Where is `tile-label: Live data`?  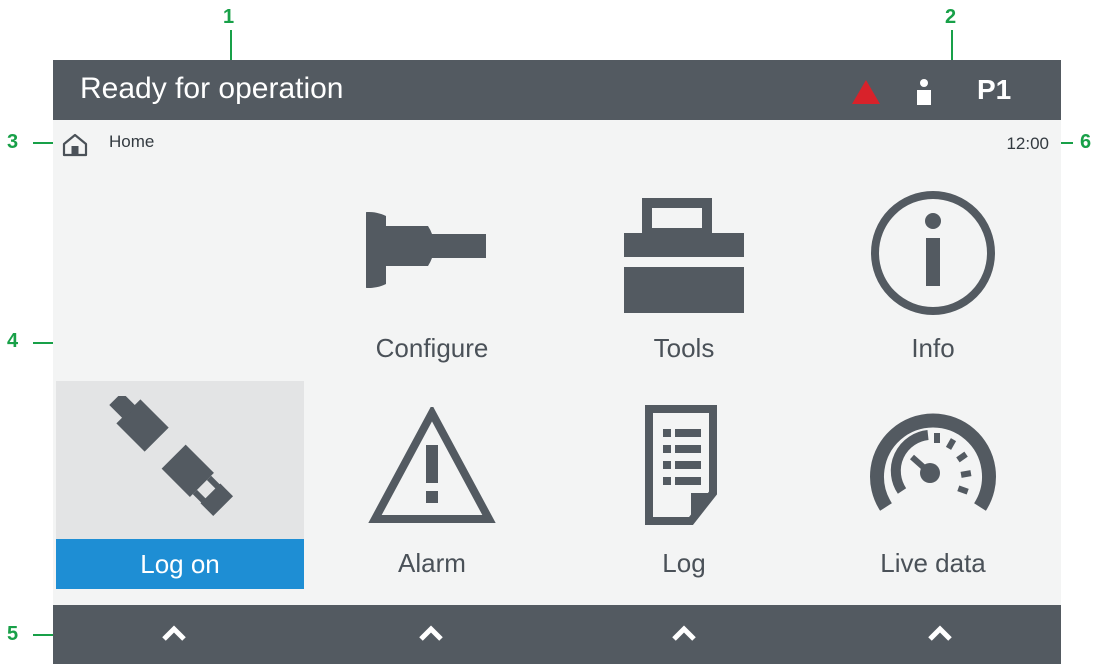 tile-label: Live data is located at coordinates (933, 563).